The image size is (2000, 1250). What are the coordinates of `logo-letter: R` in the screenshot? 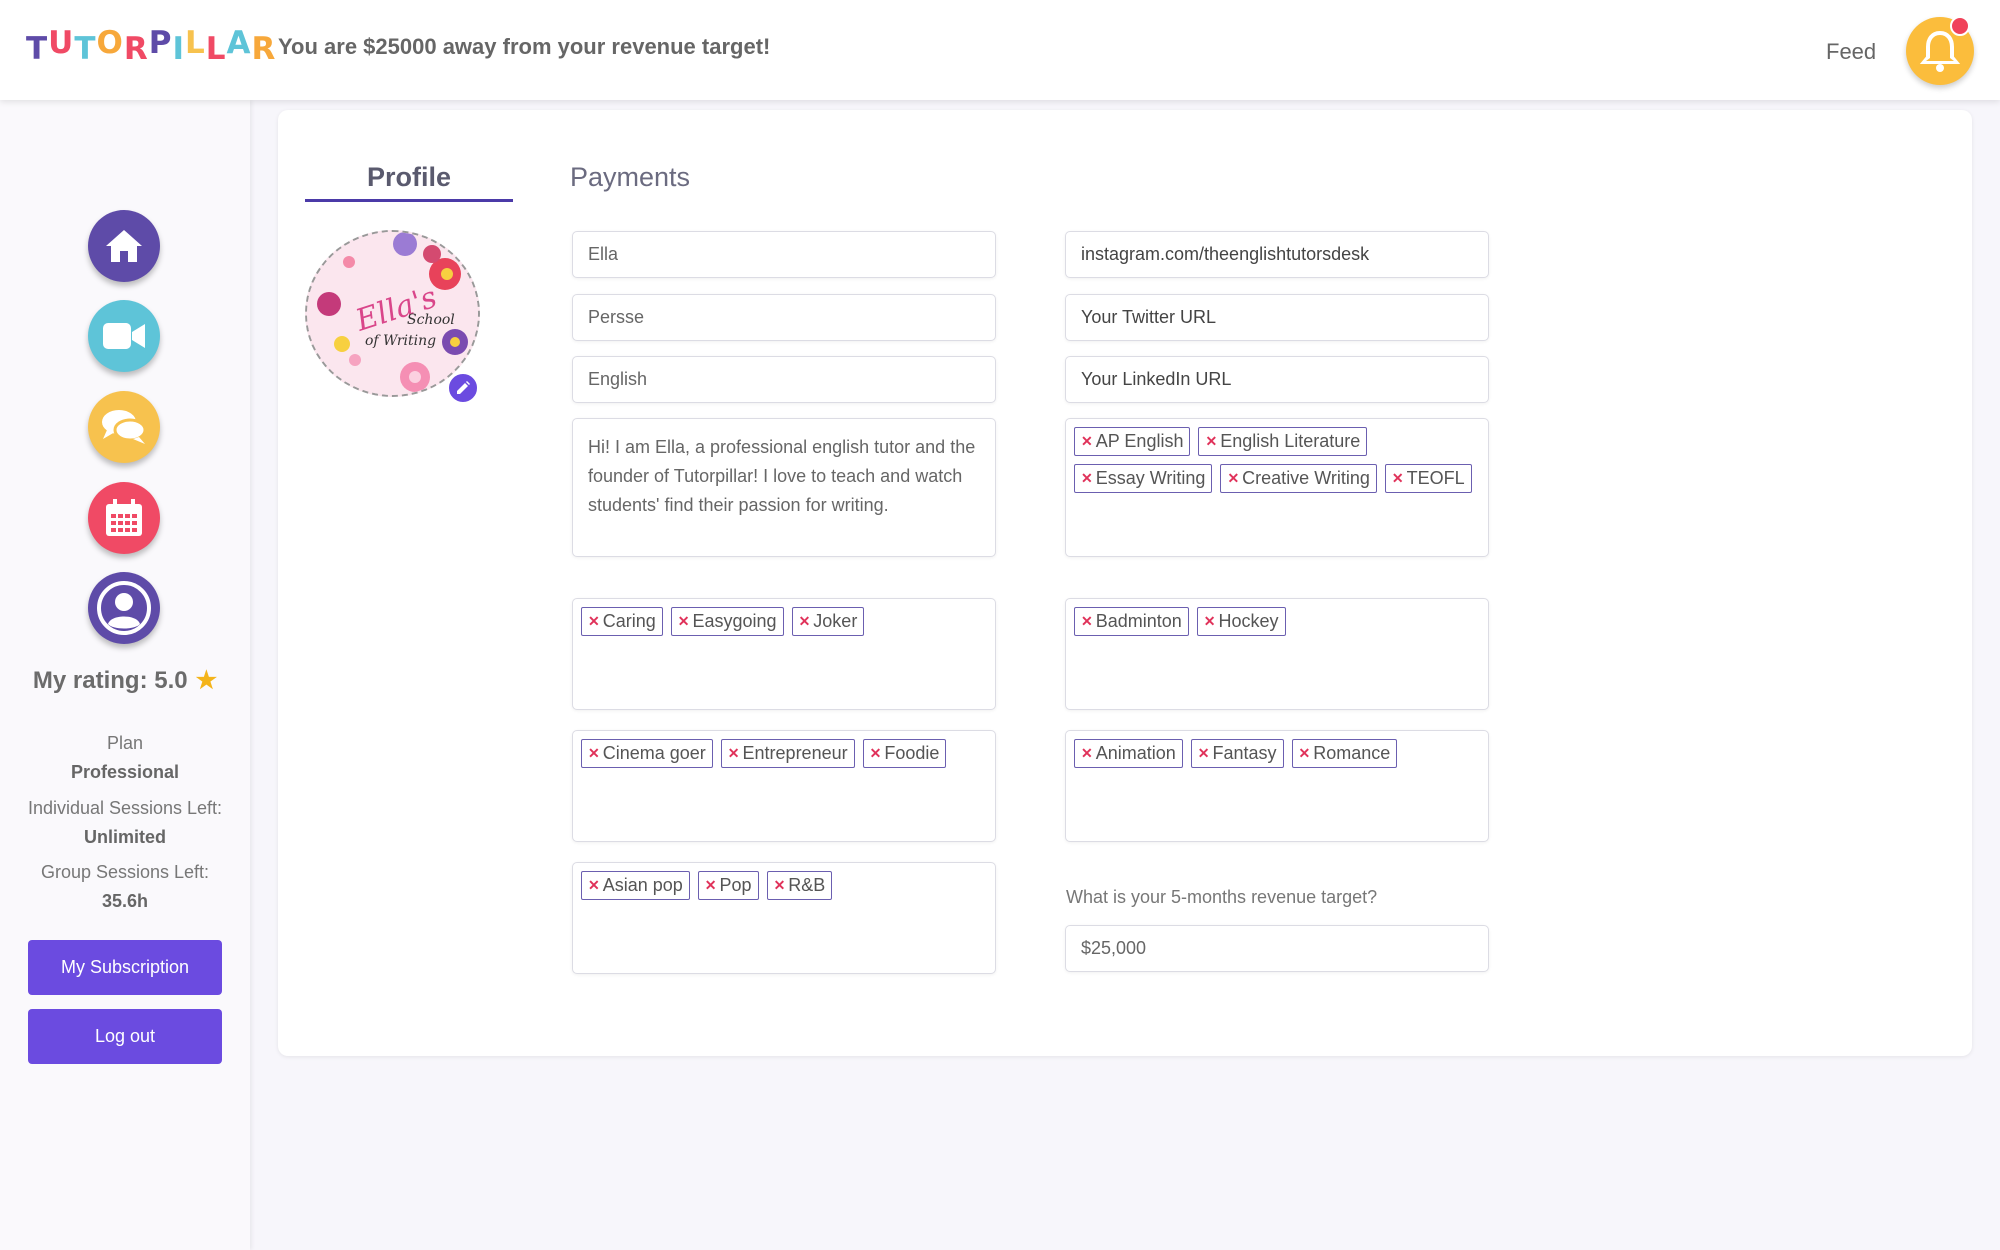 It's located at (264, 49).